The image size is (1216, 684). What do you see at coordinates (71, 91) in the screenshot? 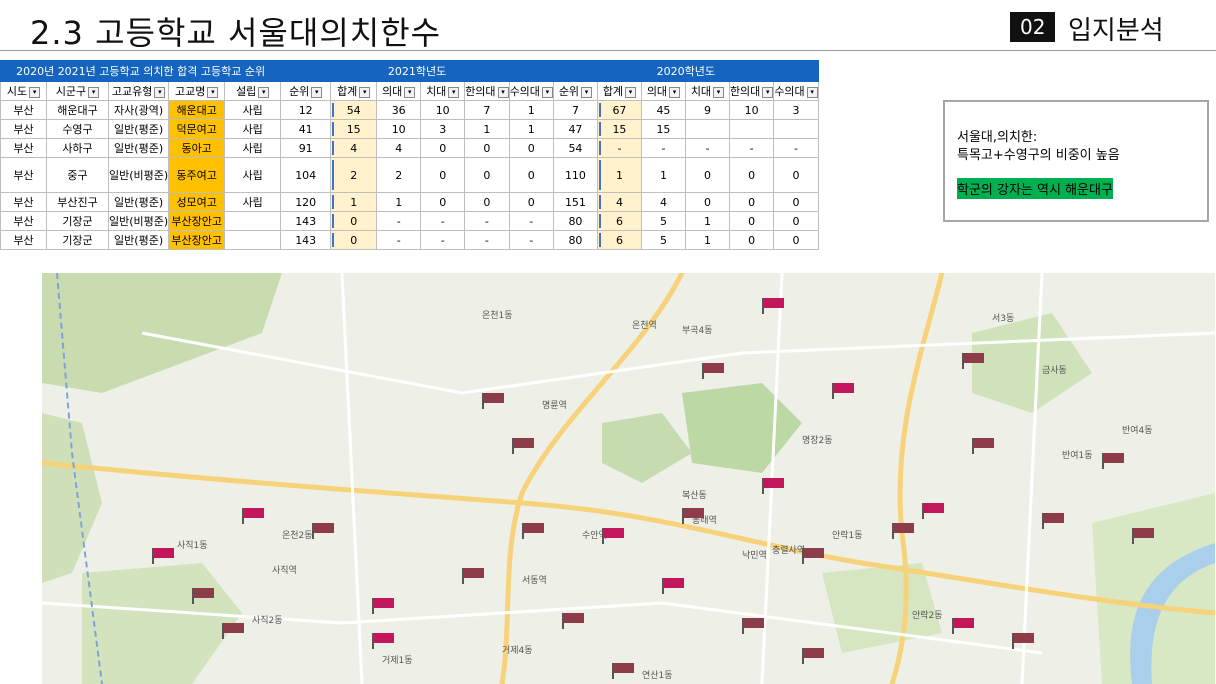
I see `column-header-label: 시군구` at bounding box center [71, 91].